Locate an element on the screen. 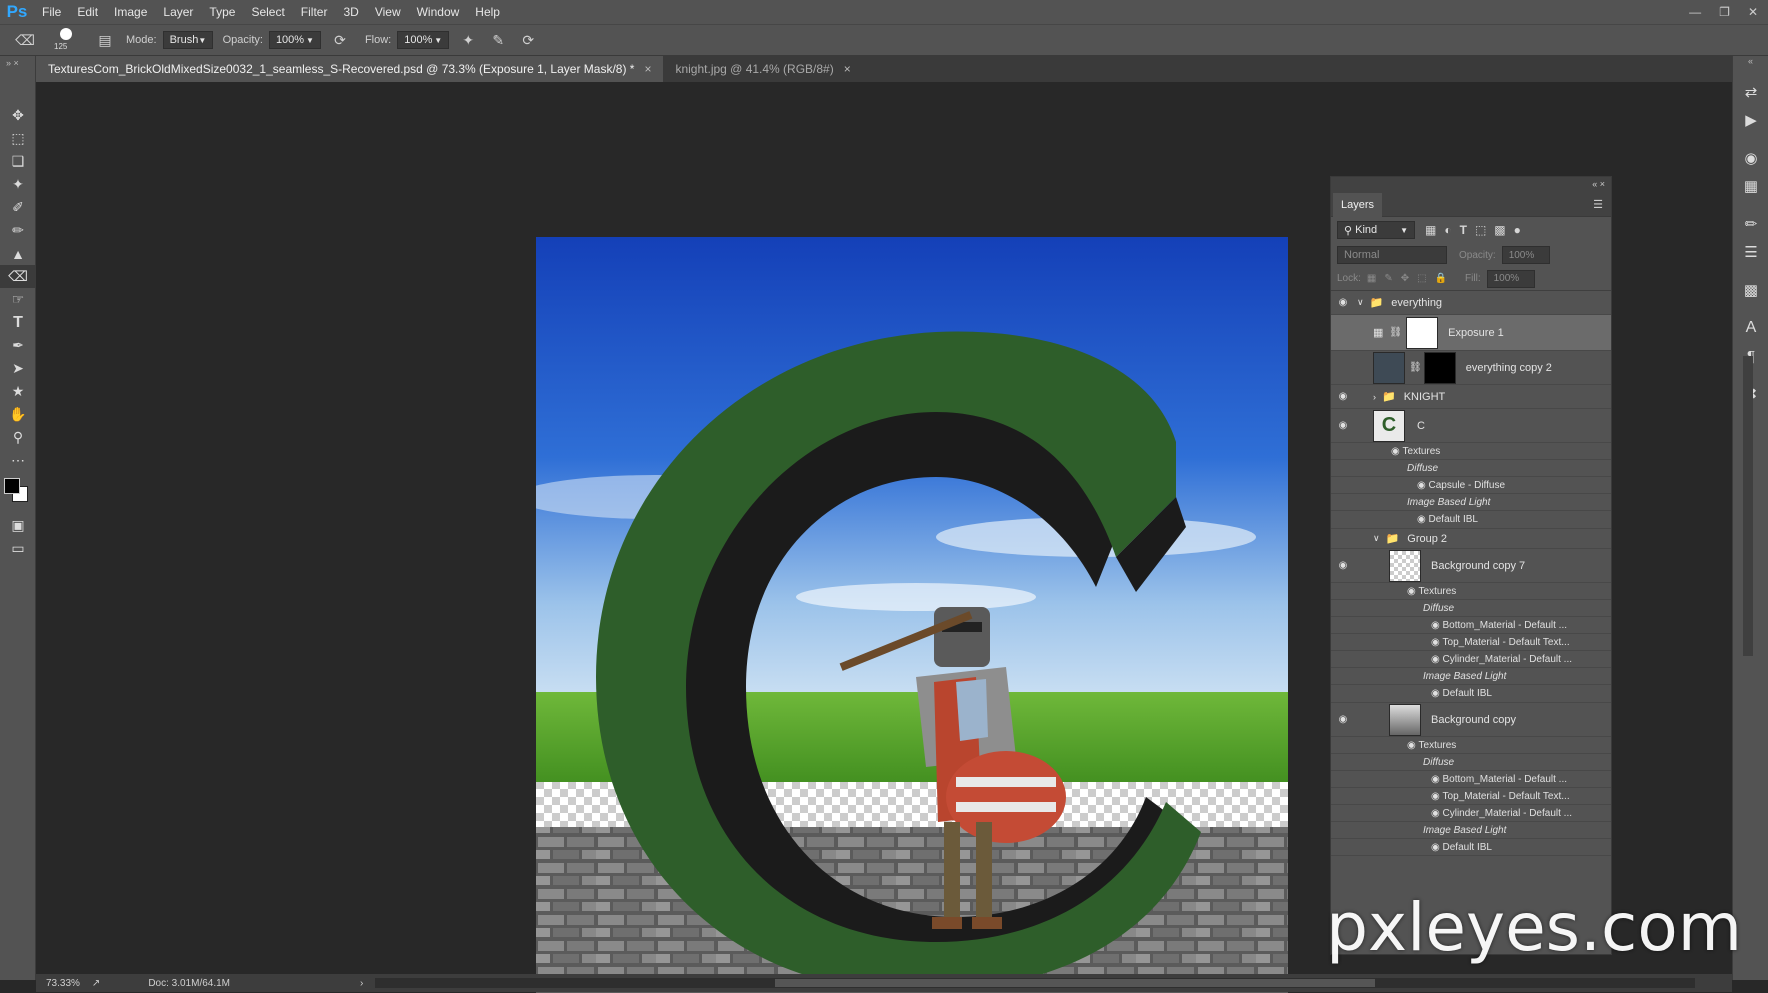  bg-textures-row: ◉ Textures is located at coordinates (1471, 745).